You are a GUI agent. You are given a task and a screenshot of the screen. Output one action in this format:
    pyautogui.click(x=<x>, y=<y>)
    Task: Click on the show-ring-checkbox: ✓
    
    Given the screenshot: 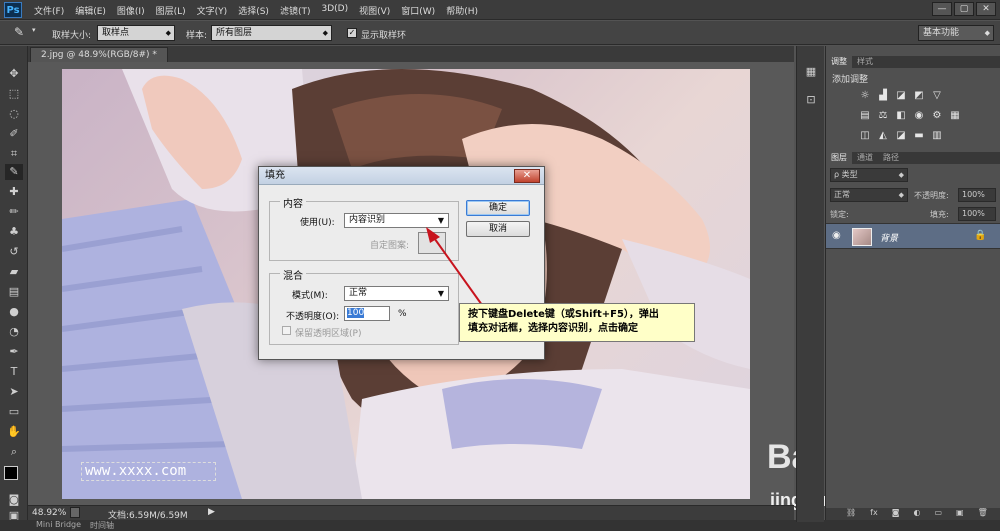 What is the action you would take?
    pyautogui.click(x=352, y=33)
    